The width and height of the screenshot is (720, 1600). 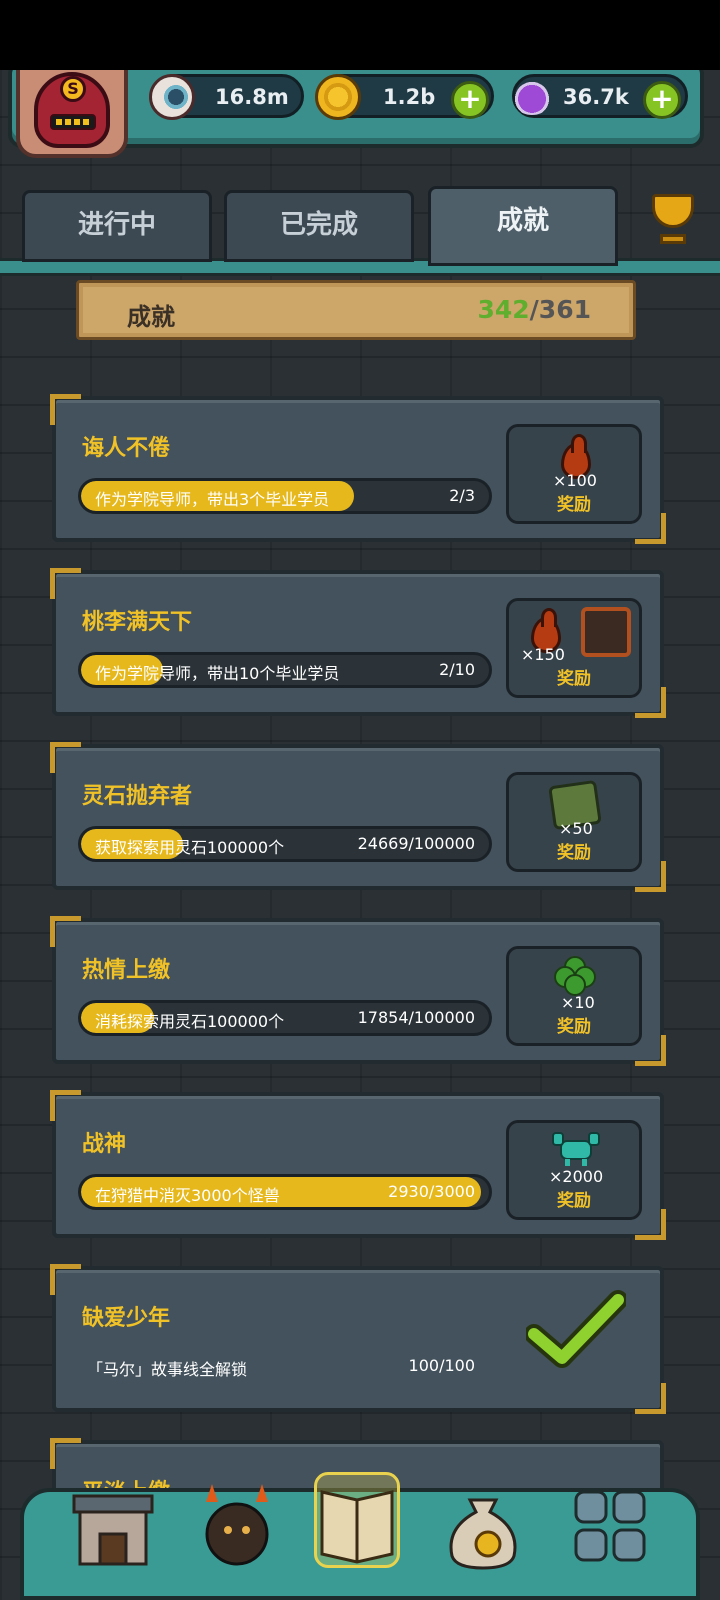 What do you see at coordinates (126, 448) in the screenshot?
I see `achievement-title: 诲人不倦` at bounding box center [126, 448].